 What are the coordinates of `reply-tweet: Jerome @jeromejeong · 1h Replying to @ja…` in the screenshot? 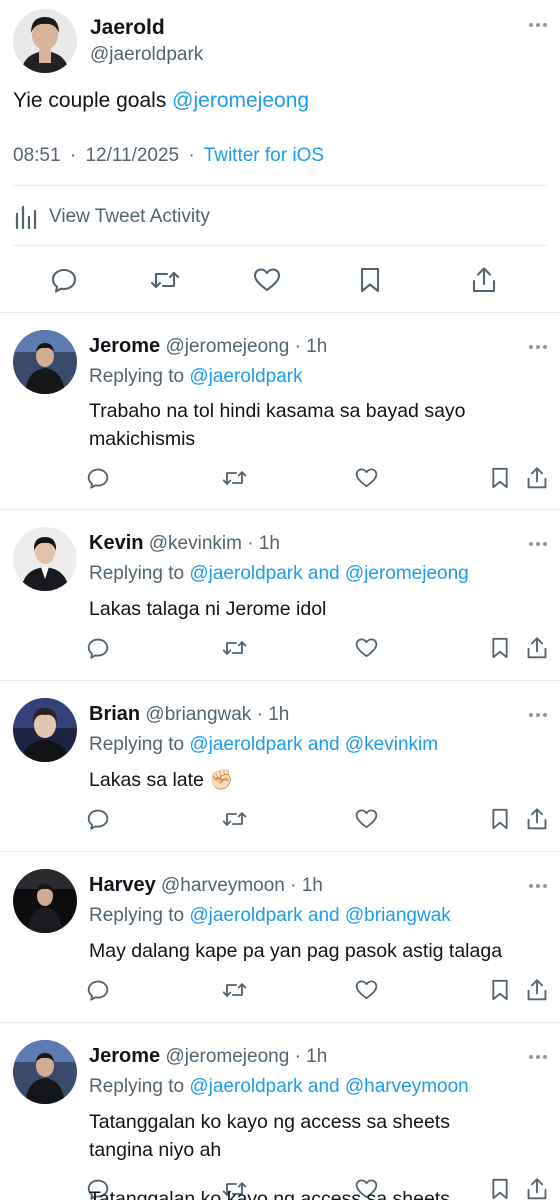 It's located at (280, 1111).